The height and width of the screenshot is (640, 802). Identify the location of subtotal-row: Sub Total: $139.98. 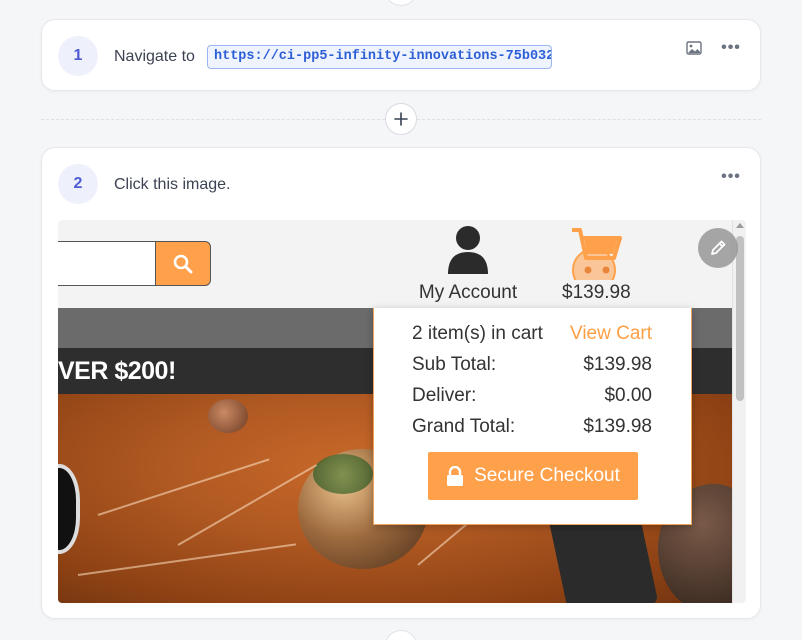
(532, 365).